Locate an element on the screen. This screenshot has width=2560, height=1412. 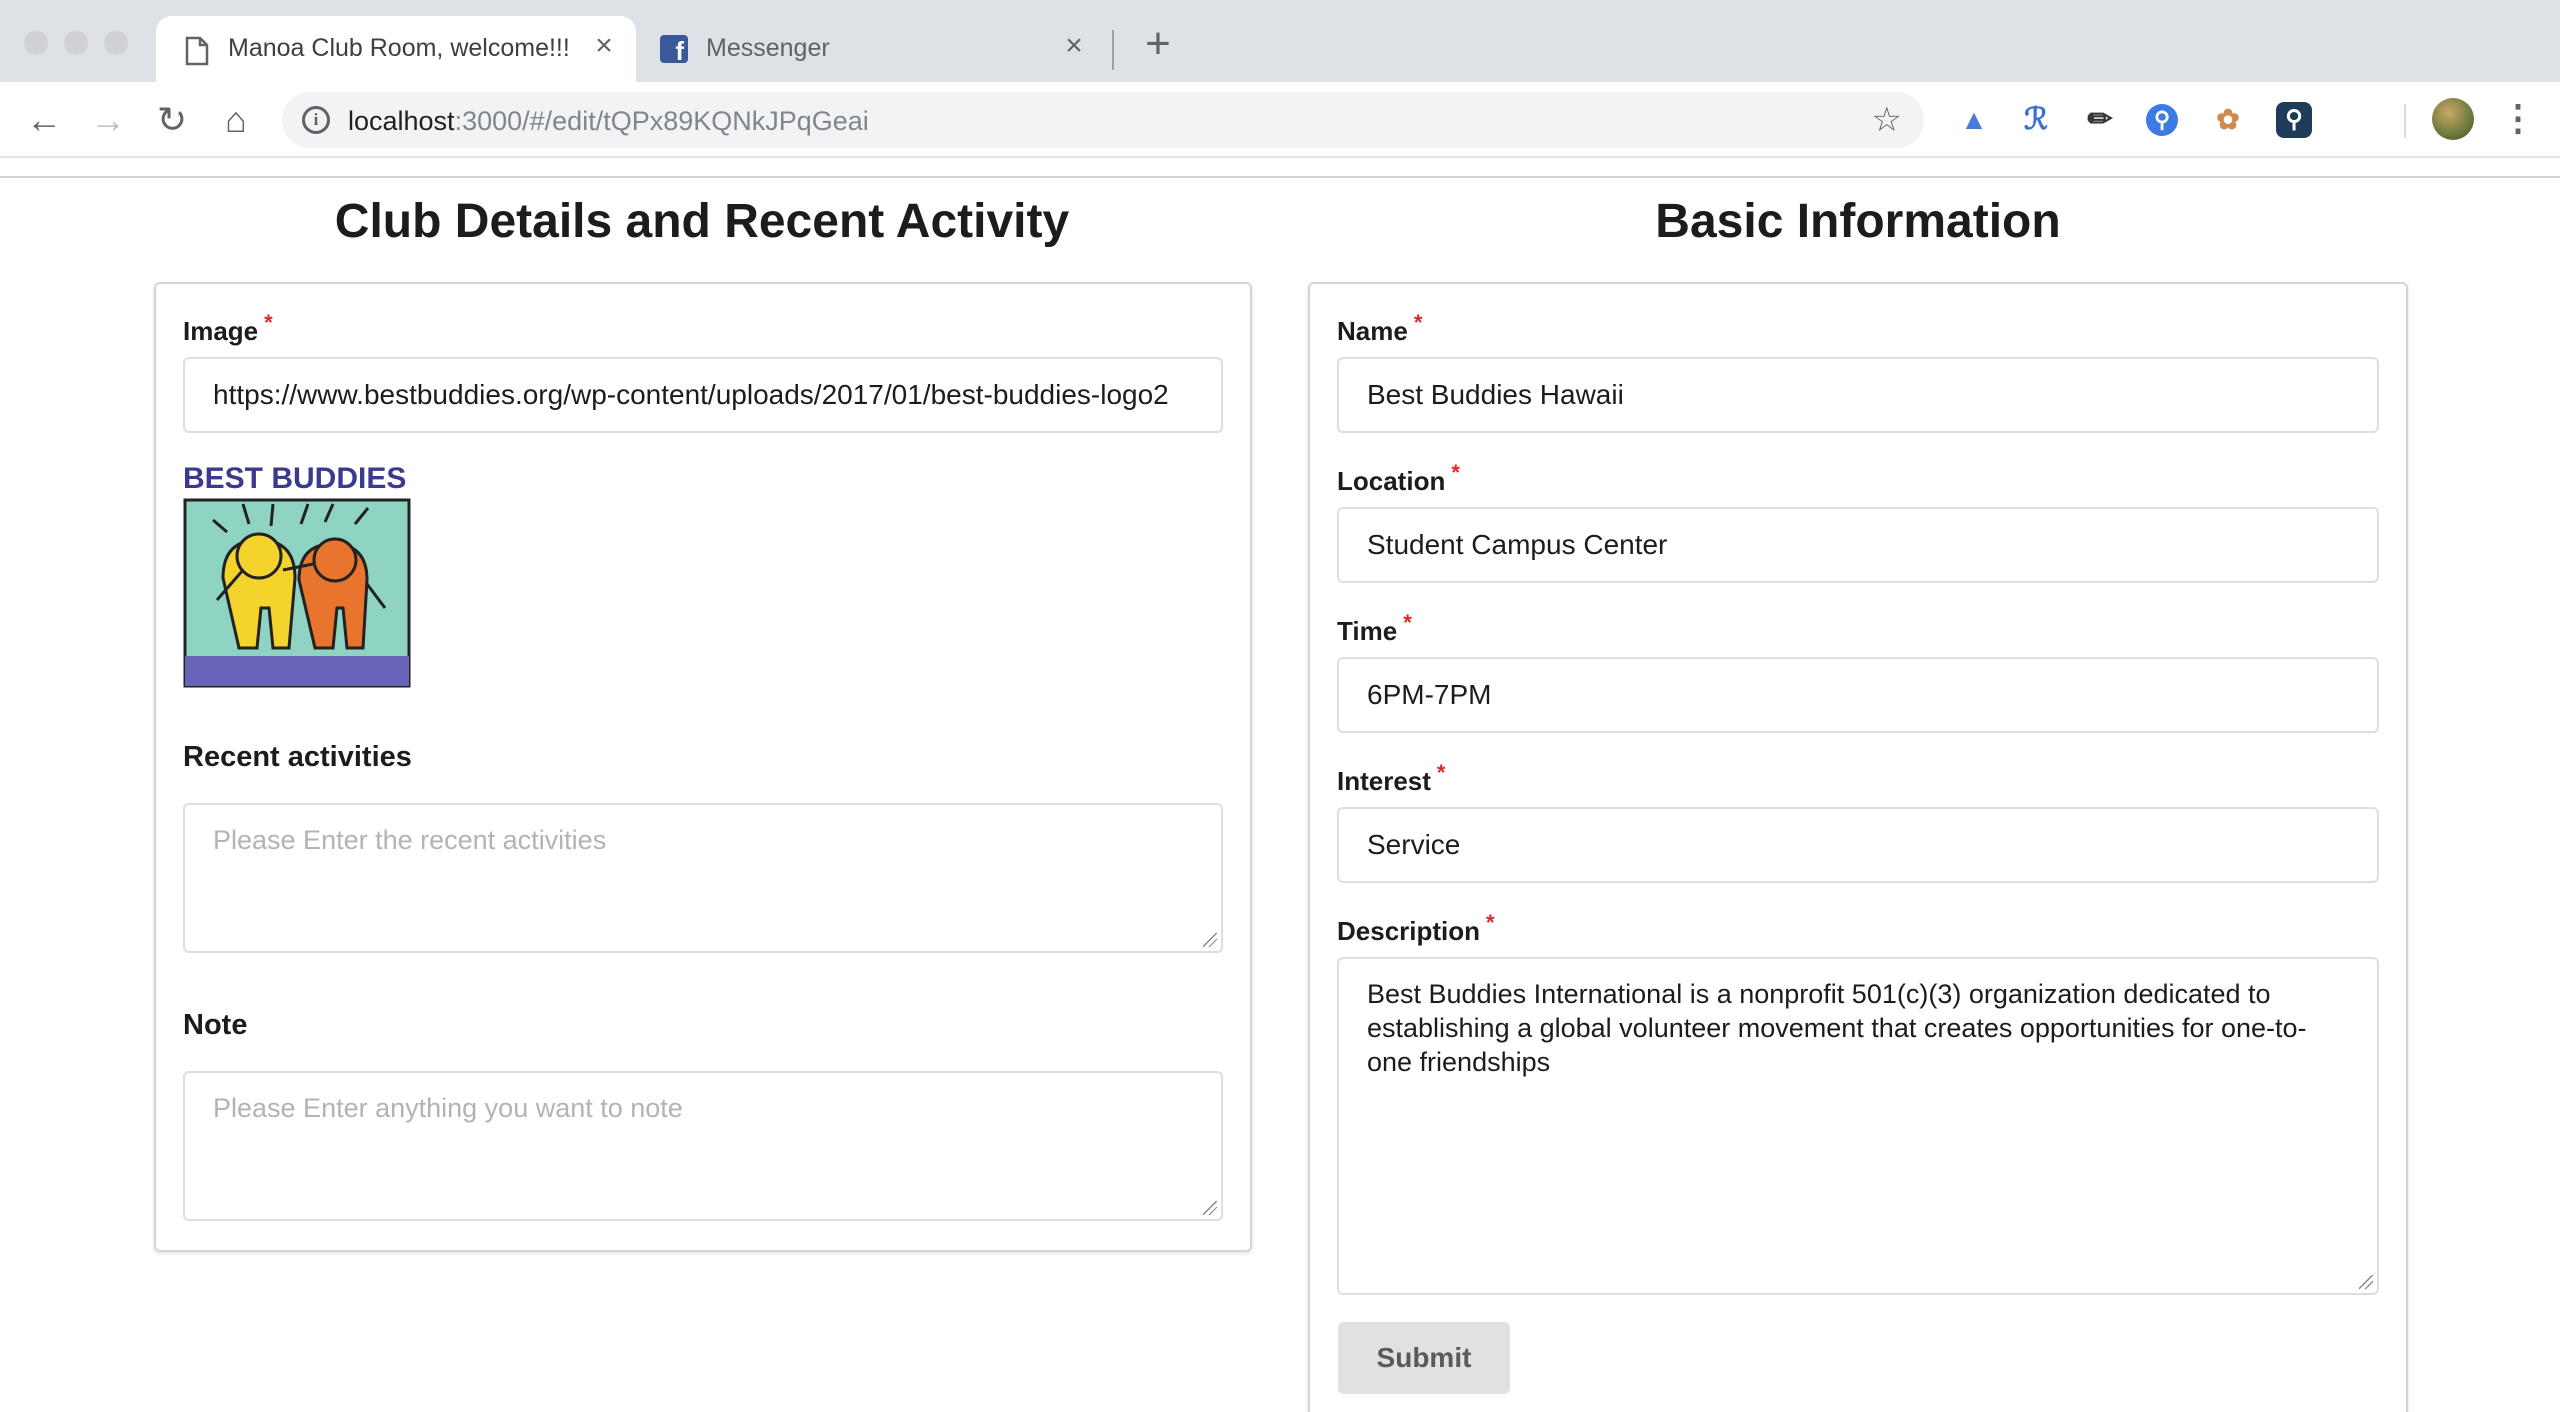
reload-icon: ↻ is located at coordinates (172, 120).